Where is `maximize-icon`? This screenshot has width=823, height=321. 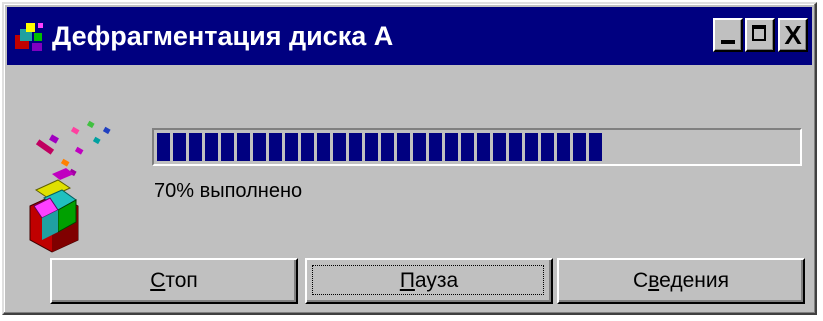 maximize-icon is located at coordinates (760, 35).